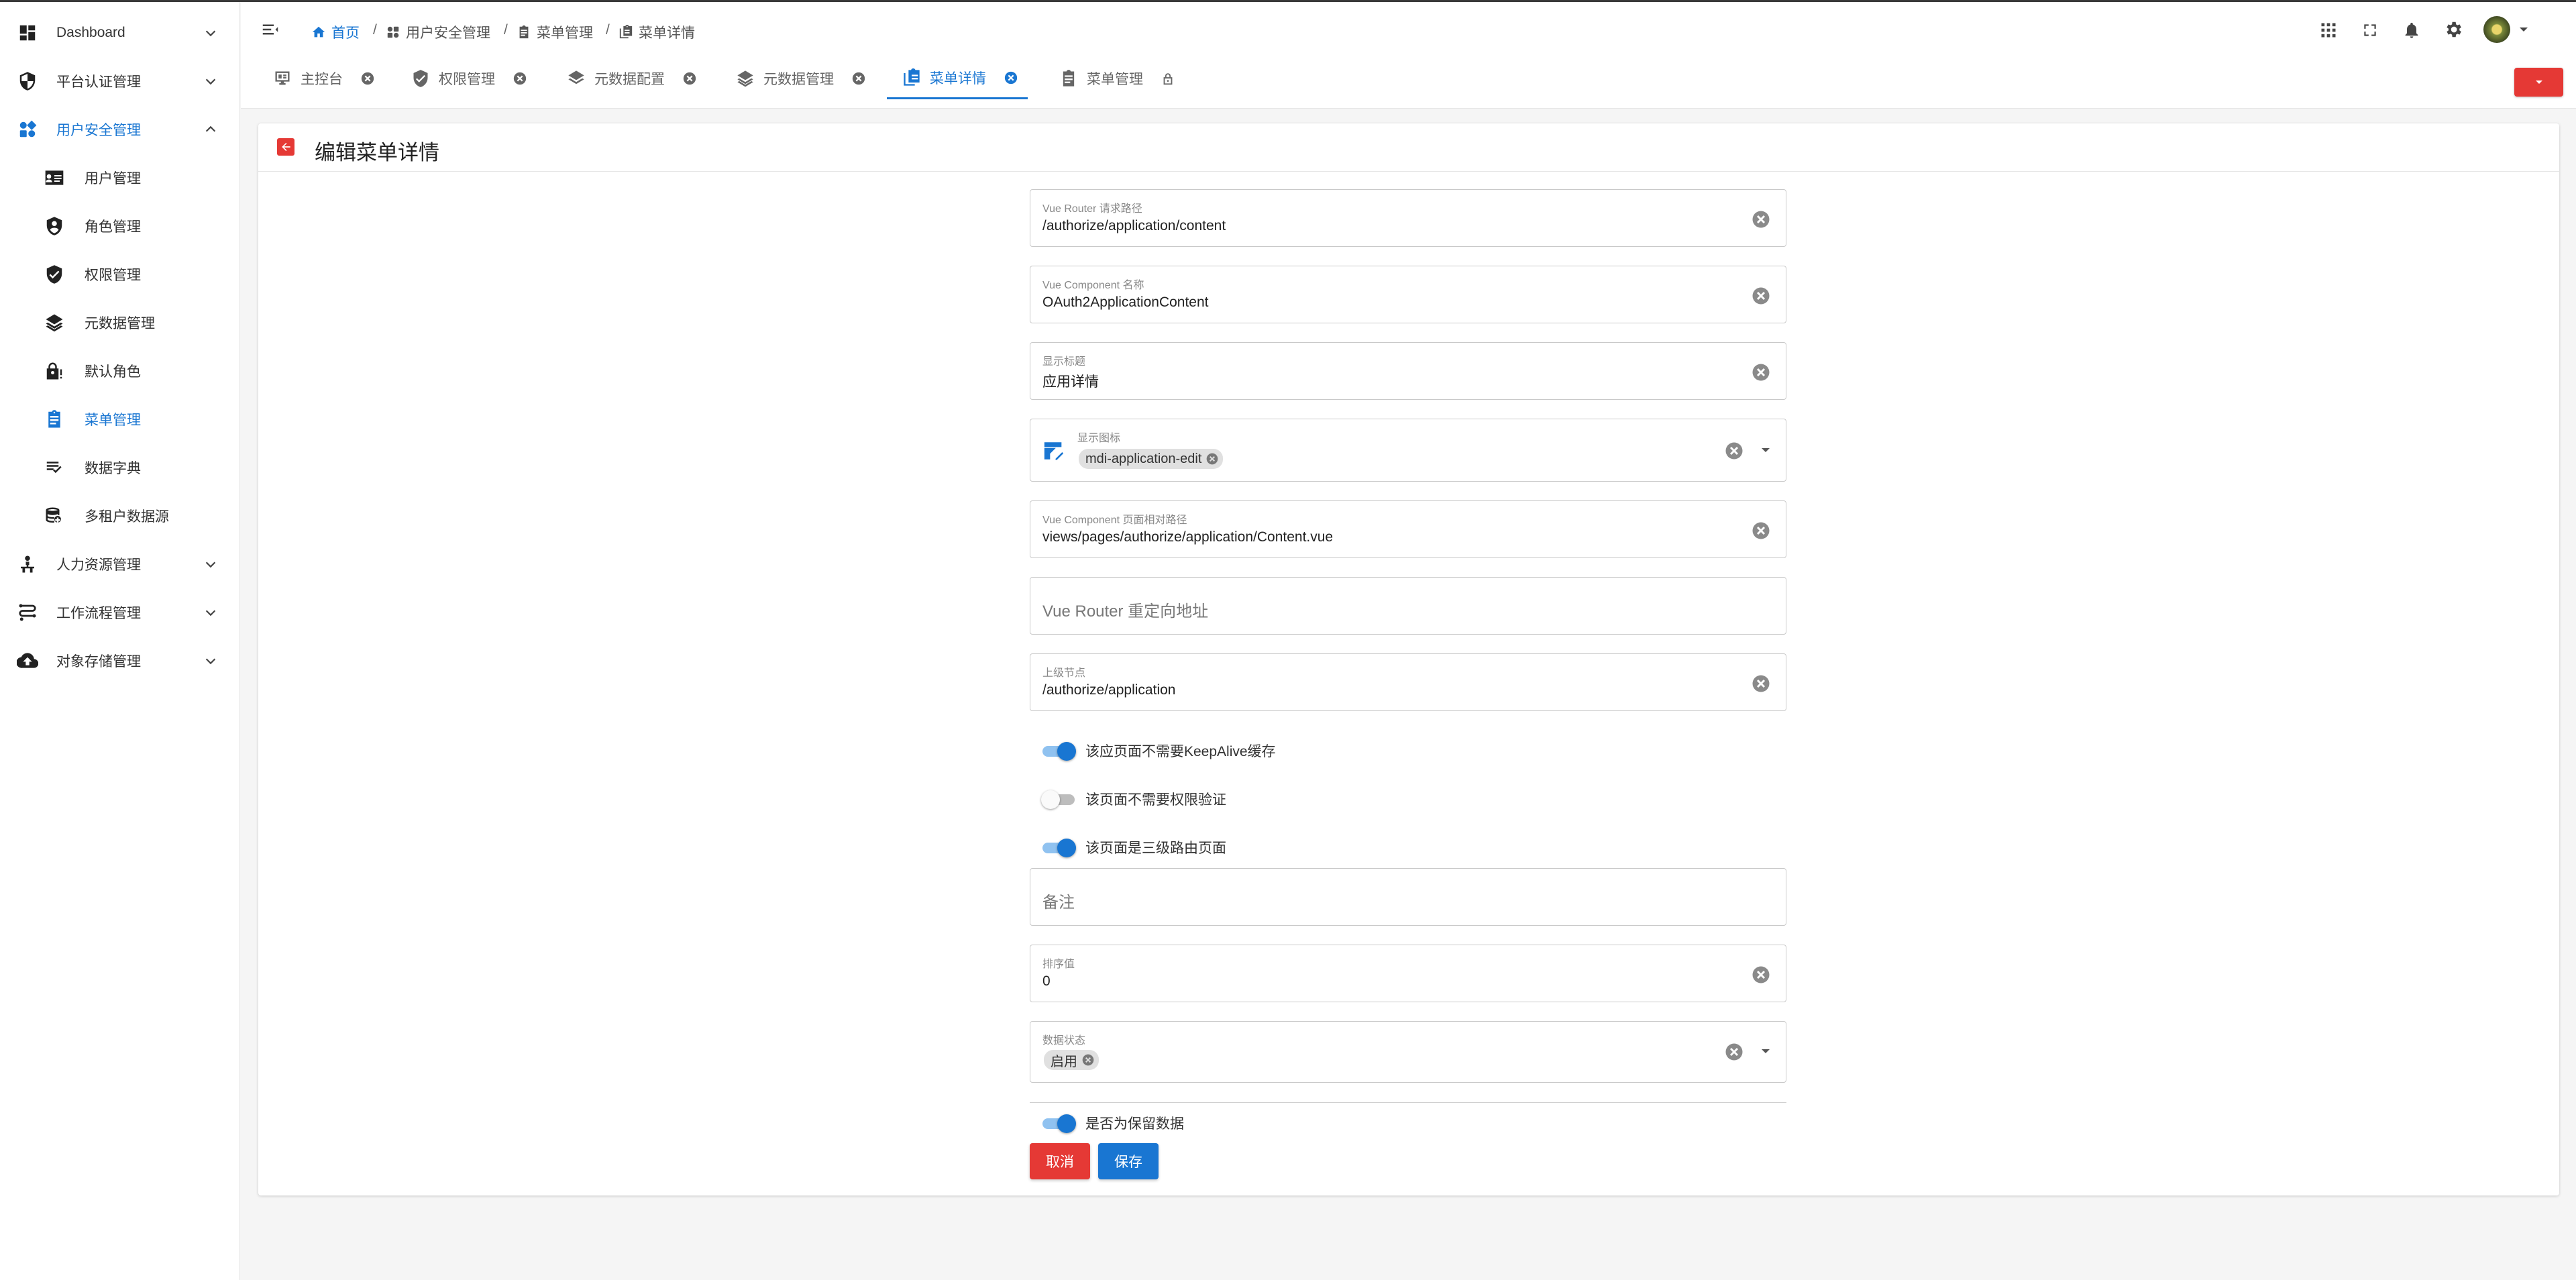 The image size is (2576, 1280). I want to click on field-value: 应用详情, so click(1070, 381).